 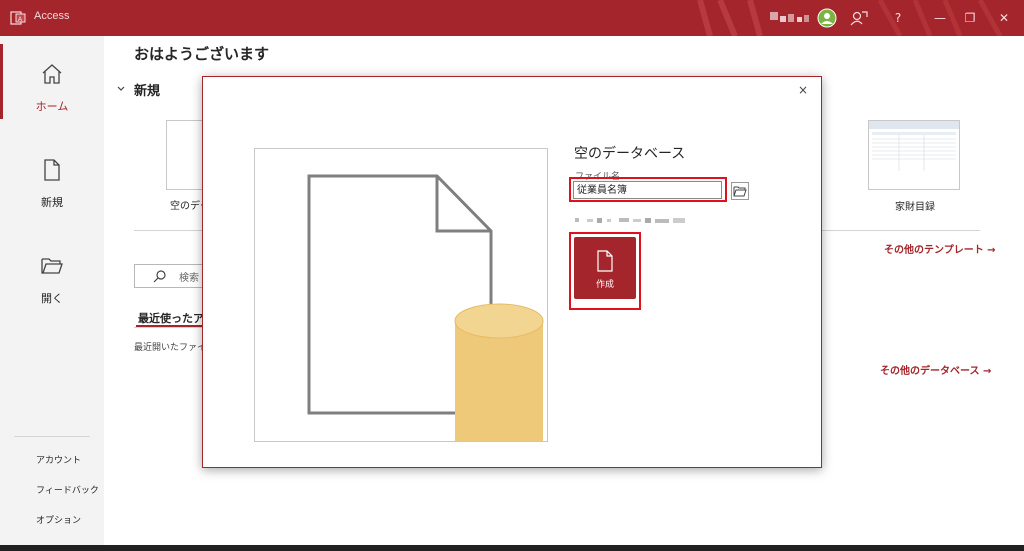 I want to click on template-preview, so click(x=914, y=146).